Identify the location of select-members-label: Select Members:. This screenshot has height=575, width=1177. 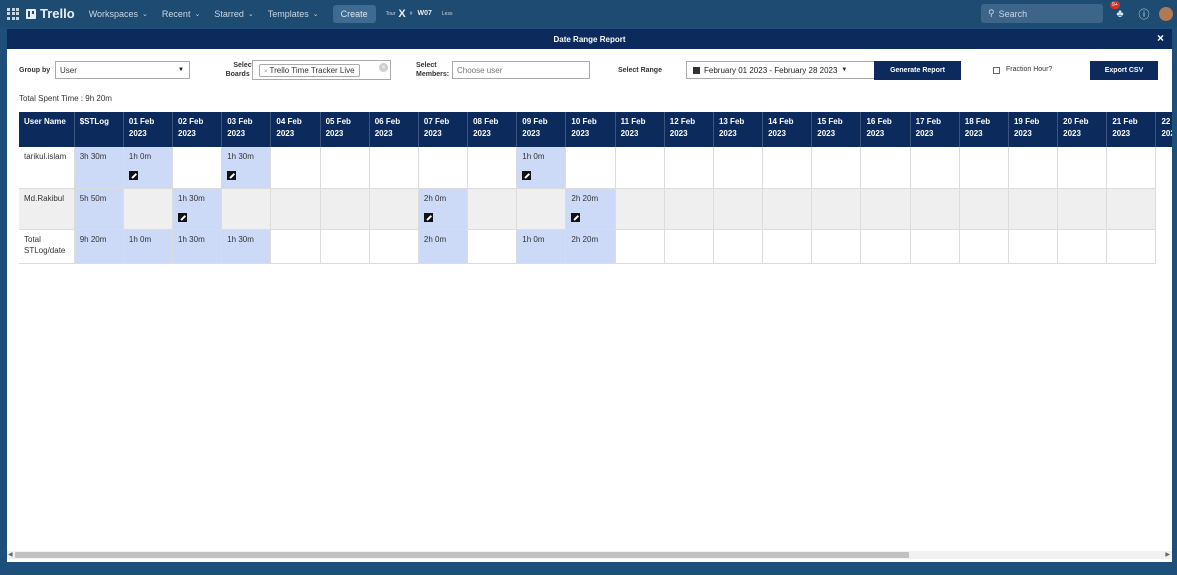
(433, 70).